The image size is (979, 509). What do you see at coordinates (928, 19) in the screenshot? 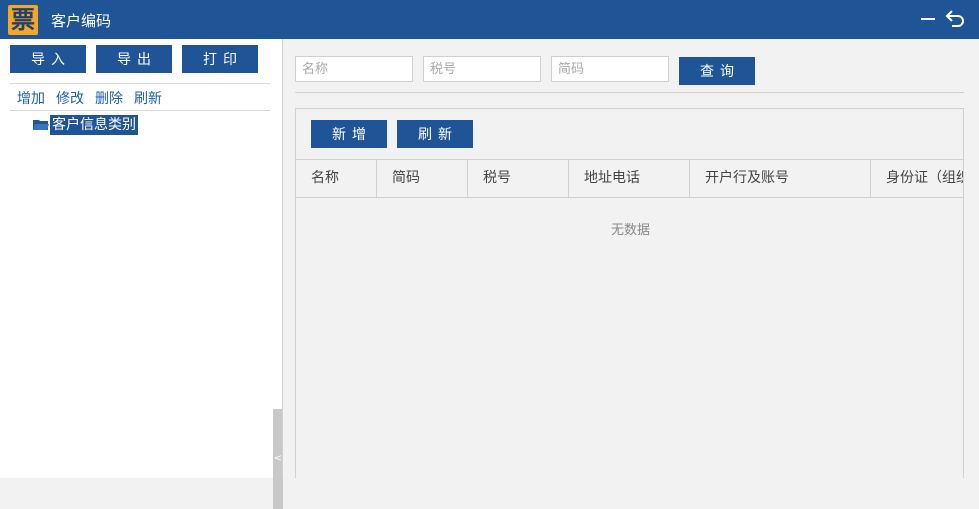
I see `minimize-icon` at bounding box center [928, 19].